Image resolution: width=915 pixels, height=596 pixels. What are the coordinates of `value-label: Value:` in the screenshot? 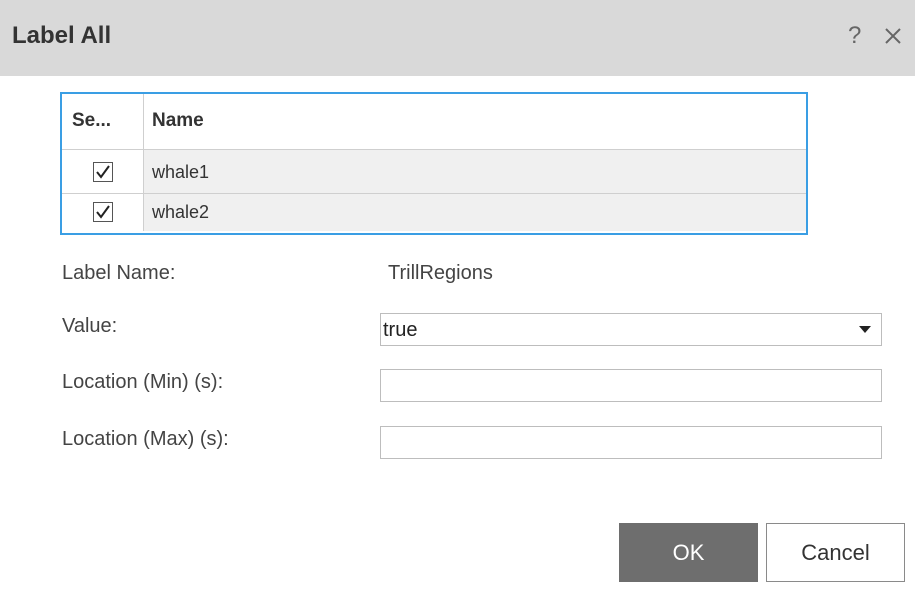 It's located at (90, 326).